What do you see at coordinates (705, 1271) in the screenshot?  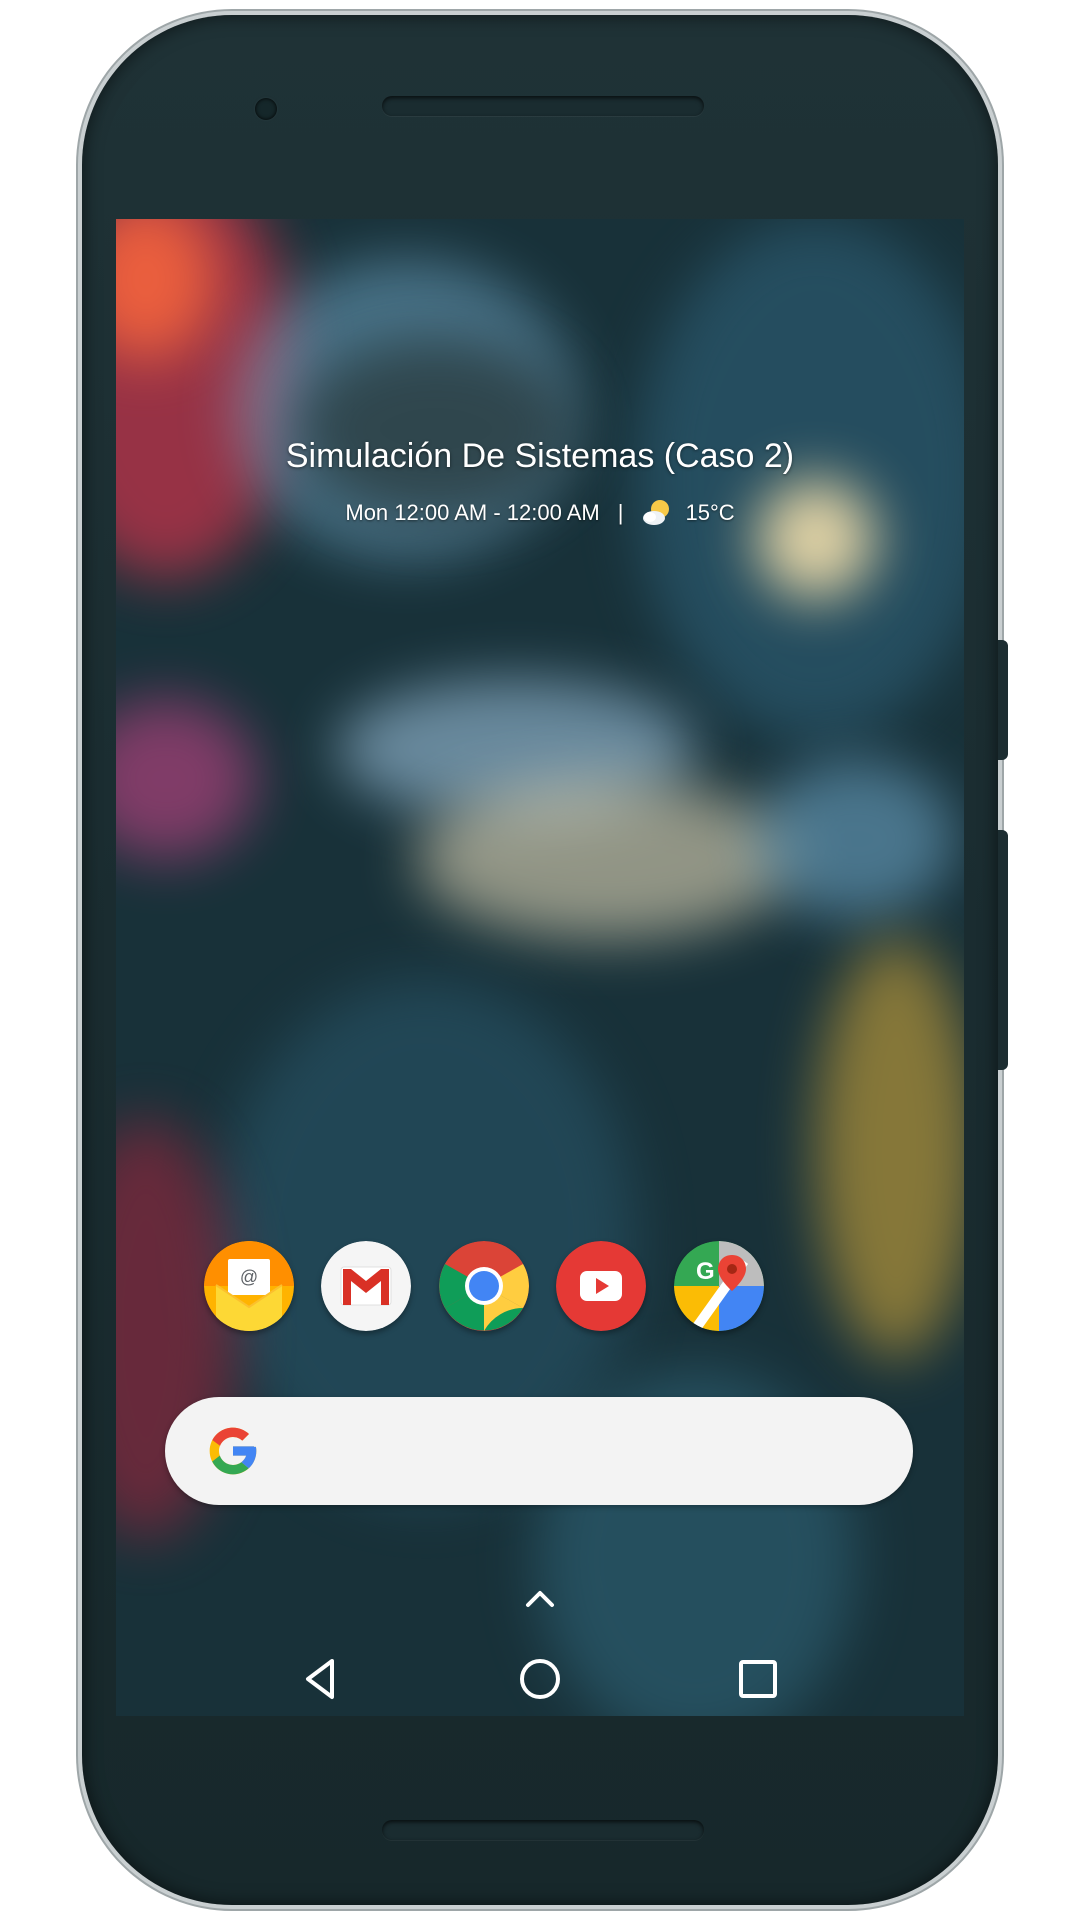 I see `svg-text: G` at bounding box center [705, 1271].